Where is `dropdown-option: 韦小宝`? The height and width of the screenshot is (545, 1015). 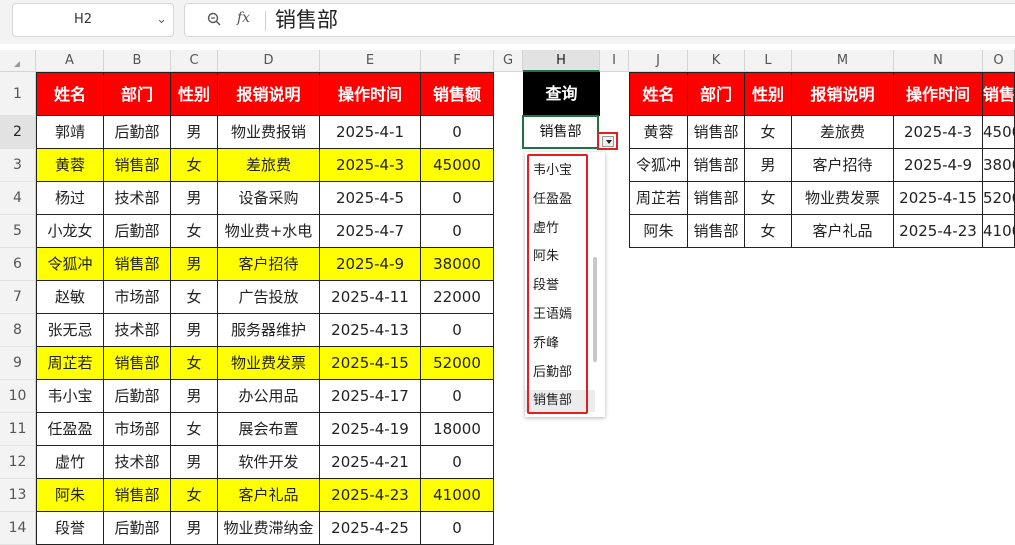 dropdown-option: 韦小宝 is located at coordinates (552, 171).